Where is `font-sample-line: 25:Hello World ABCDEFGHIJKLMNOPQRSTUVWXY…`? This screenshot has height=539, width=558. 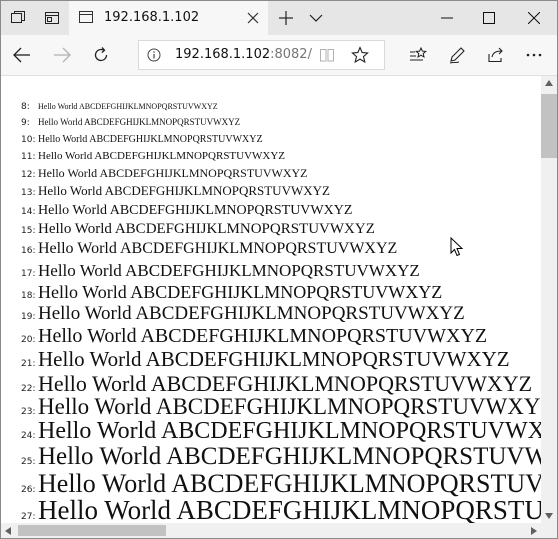
font-sample-line: 25:Hello World ABCDEFGHIJKLMNOPQRSTUVWXY… is located at coordinates (281, 457).